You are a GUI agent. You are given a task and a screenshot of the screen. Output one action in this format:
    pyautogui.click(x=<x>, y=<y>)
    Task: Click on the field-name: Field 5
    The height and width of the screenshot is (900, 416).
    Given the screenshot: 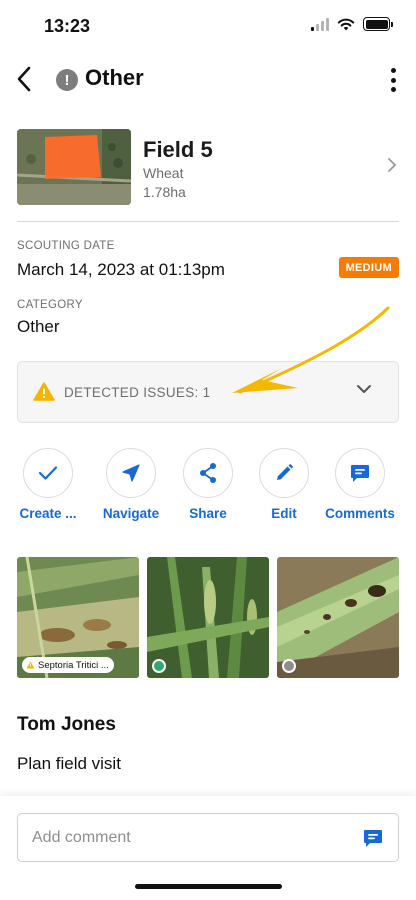 What is the action you would take?
    pyautogui.click(x=178, y=149)
    